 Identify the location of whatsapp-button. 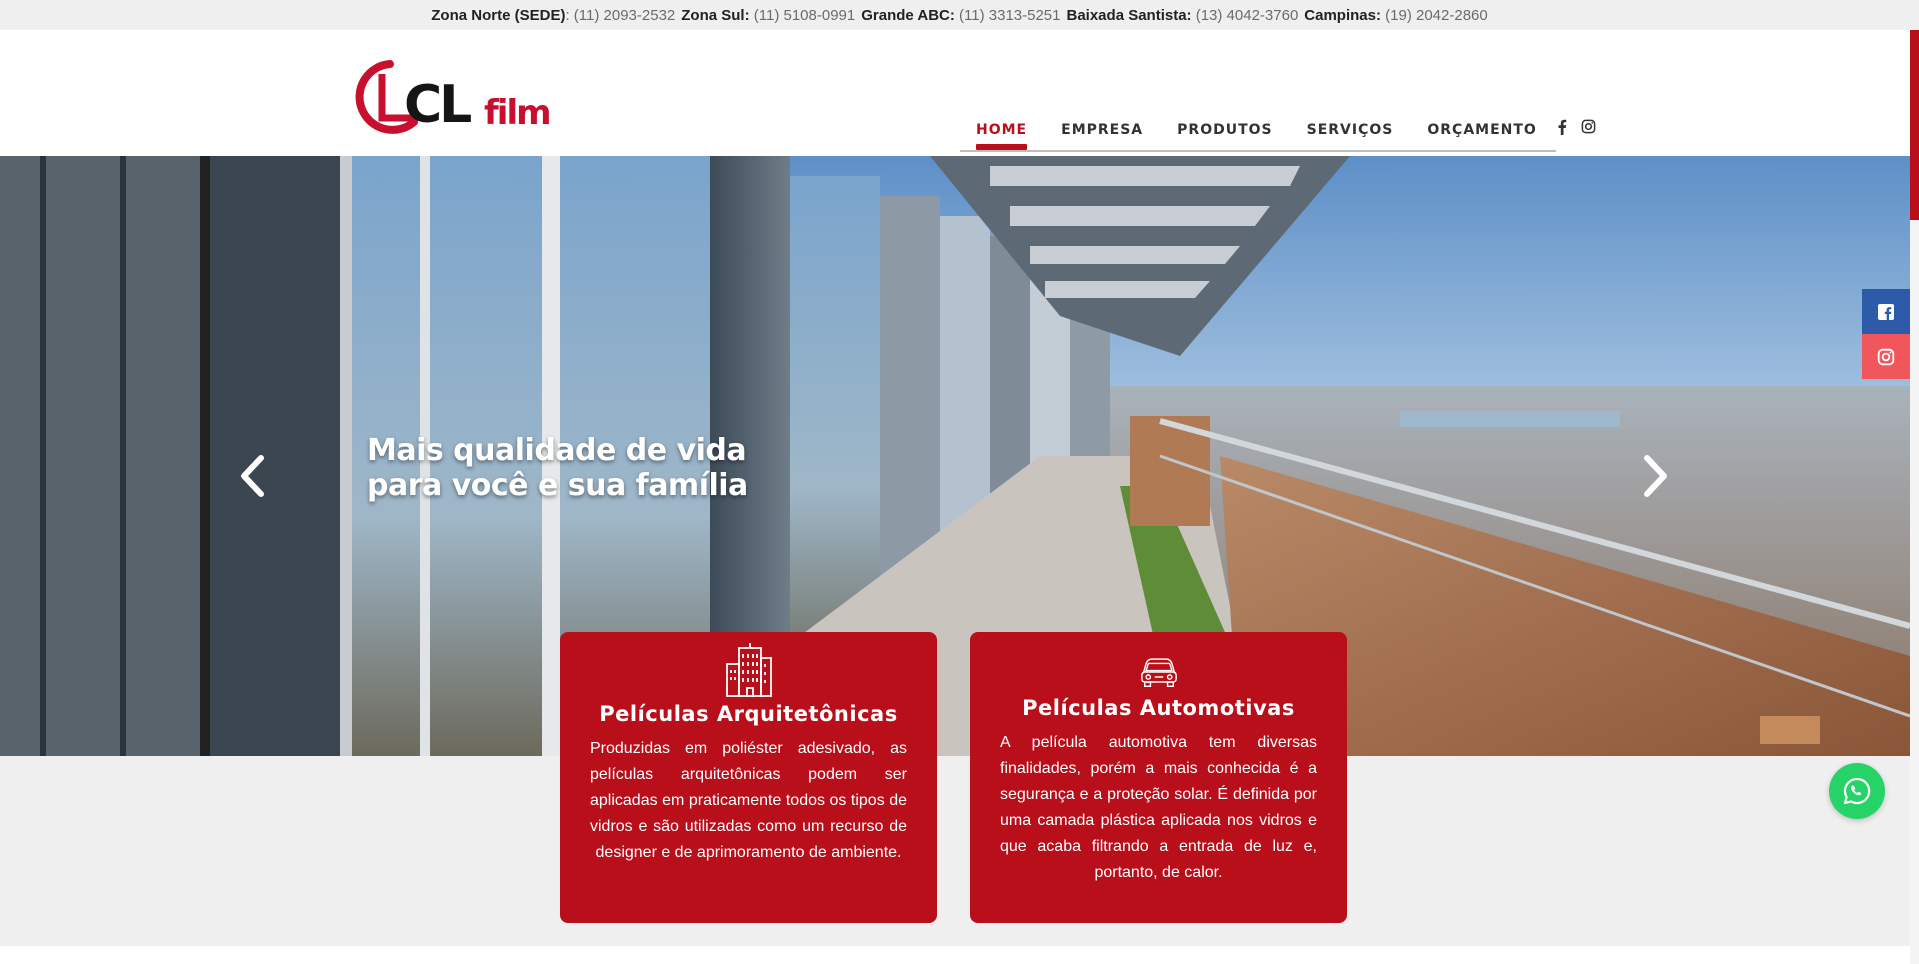
(1857, 791).